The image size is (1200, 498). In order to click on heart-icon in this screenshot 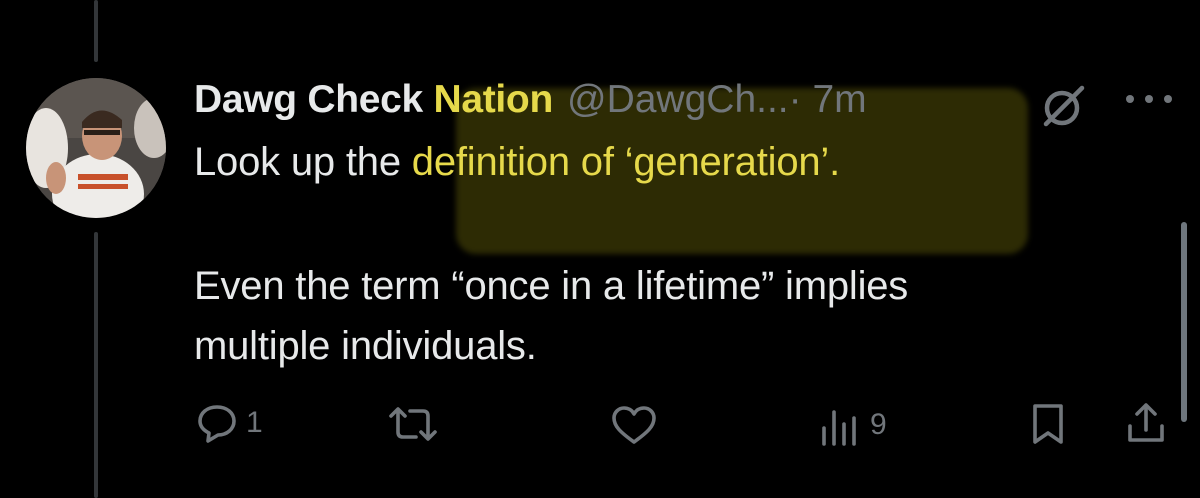, I will do `click(634, 425)`.